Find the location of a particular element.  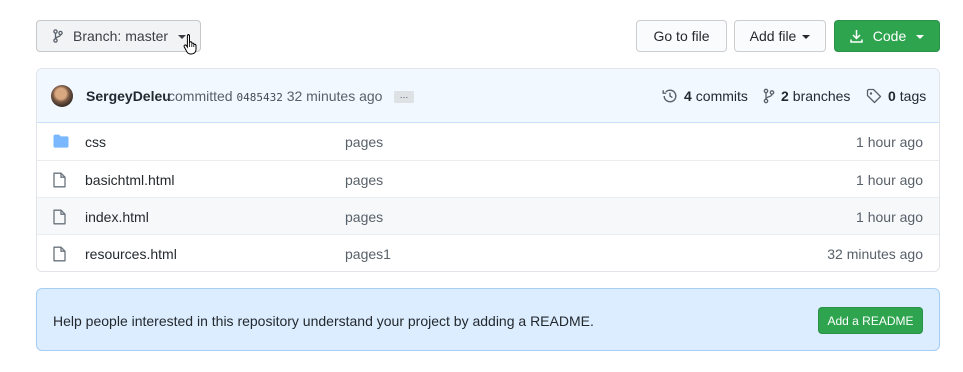

commit-action: committed is located at coordinates (200, 96).